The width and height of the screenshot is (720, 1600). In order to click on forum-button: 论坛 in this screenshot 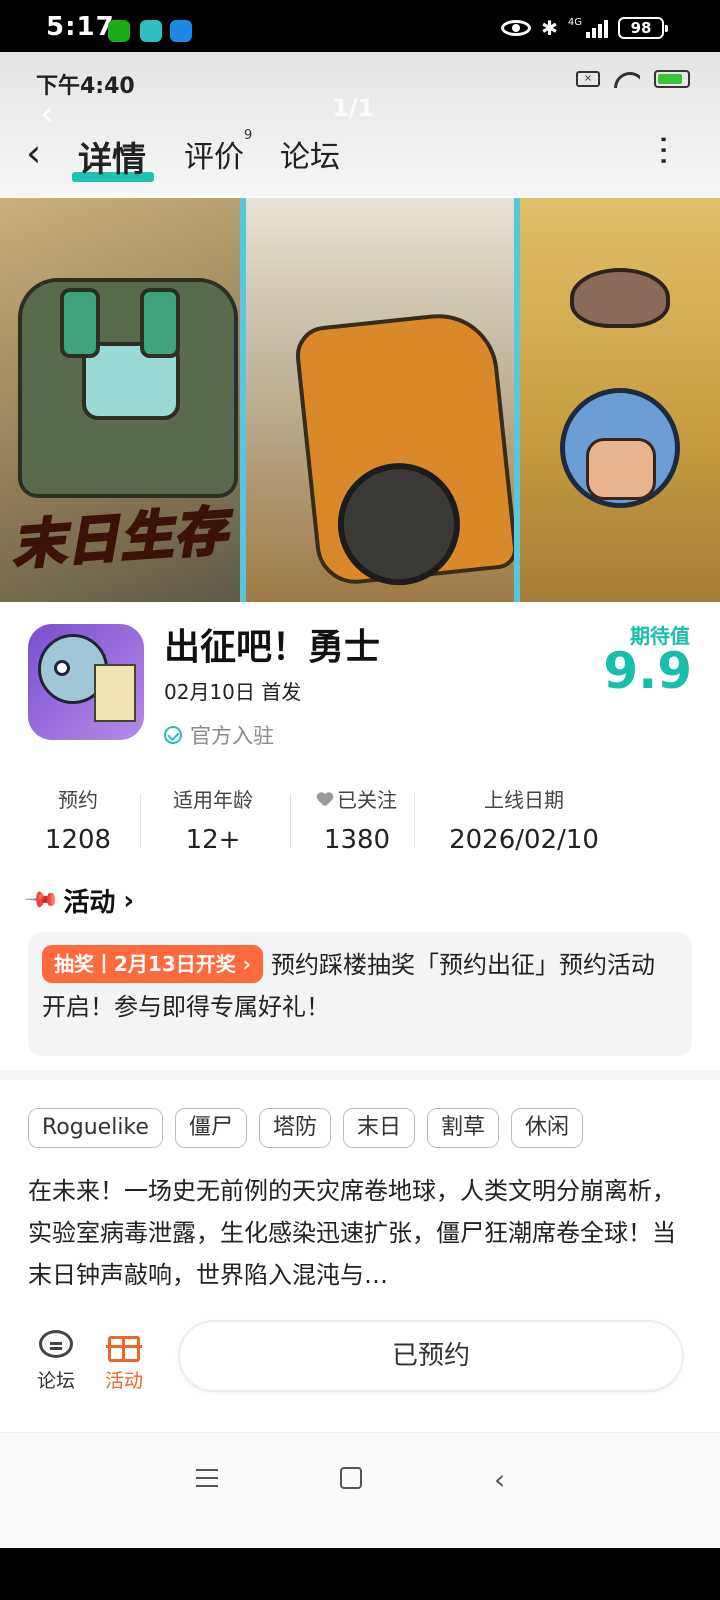, I will do `click(56, 1359)`.